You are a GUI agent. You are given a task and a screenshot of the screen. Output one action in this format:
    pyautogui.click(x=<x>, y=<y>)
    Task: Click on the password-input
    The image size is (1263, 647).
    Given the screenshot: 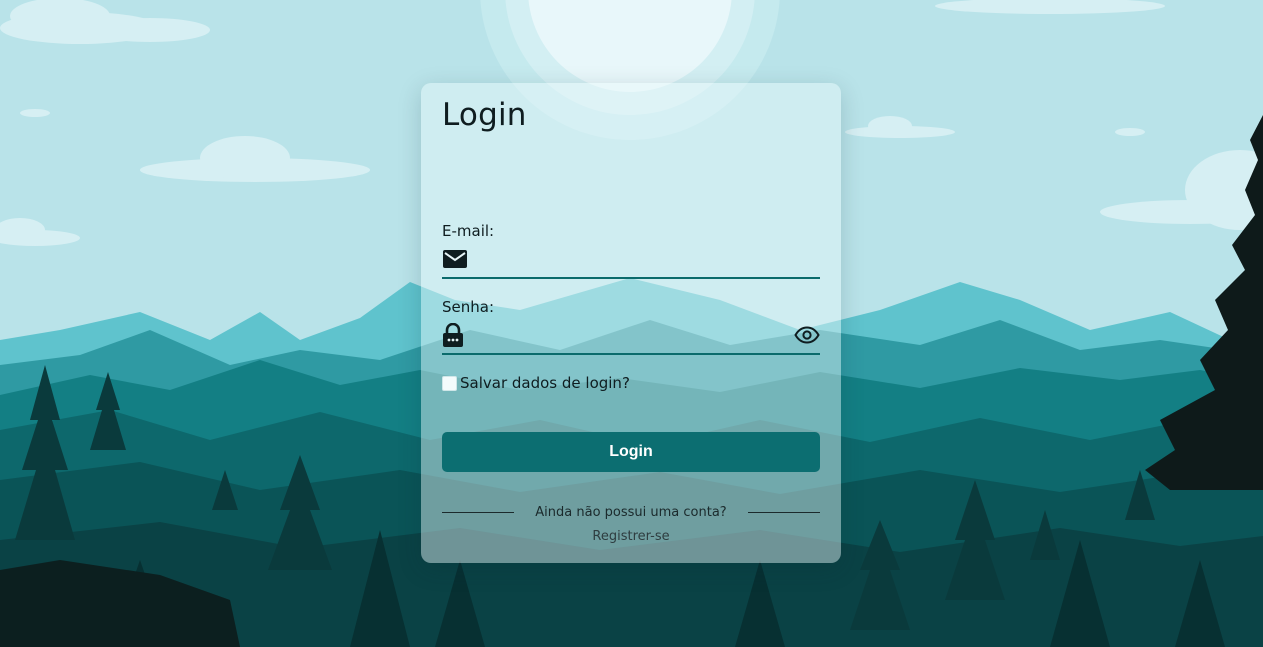 What is the action you would take?
    pyautogui.click(x=630, y=335)
    